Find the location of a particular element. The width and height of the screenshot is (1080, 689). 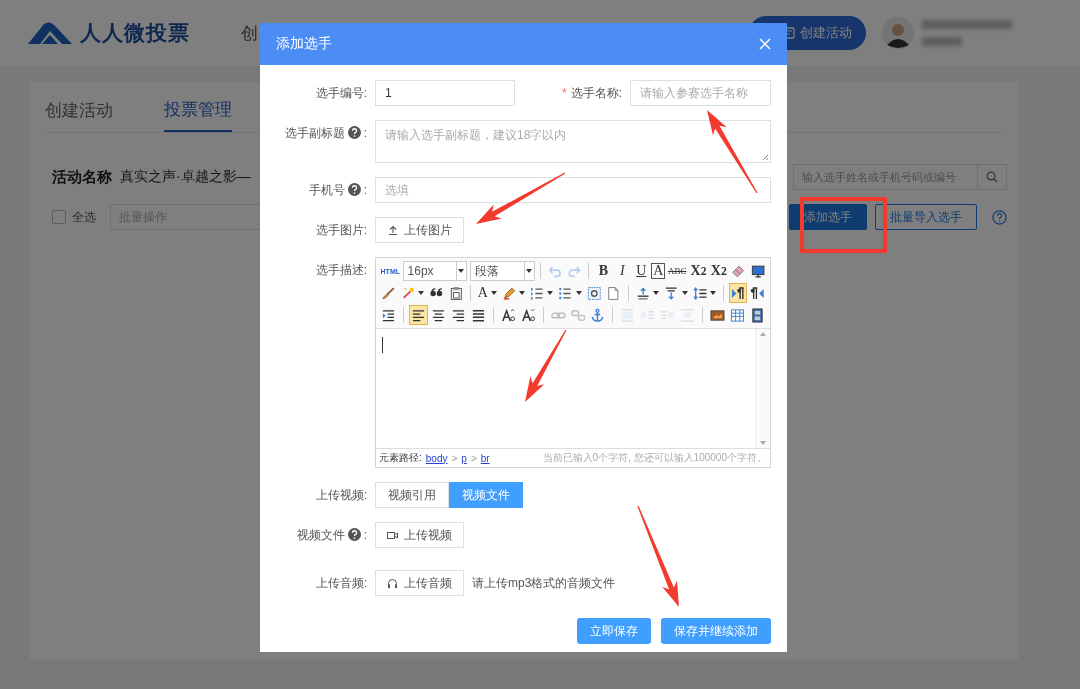

bullet-list-icon is located at coordinates (565, 293).